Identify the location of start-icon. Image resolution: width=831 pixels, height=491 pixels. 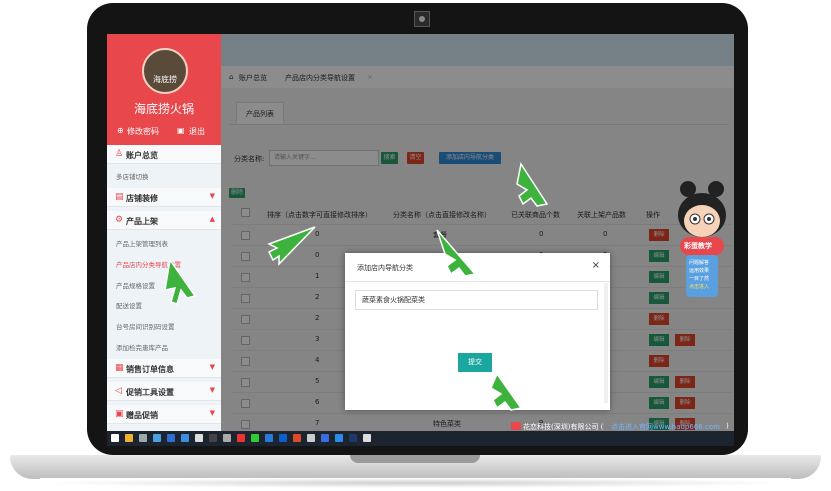
(115, 438).